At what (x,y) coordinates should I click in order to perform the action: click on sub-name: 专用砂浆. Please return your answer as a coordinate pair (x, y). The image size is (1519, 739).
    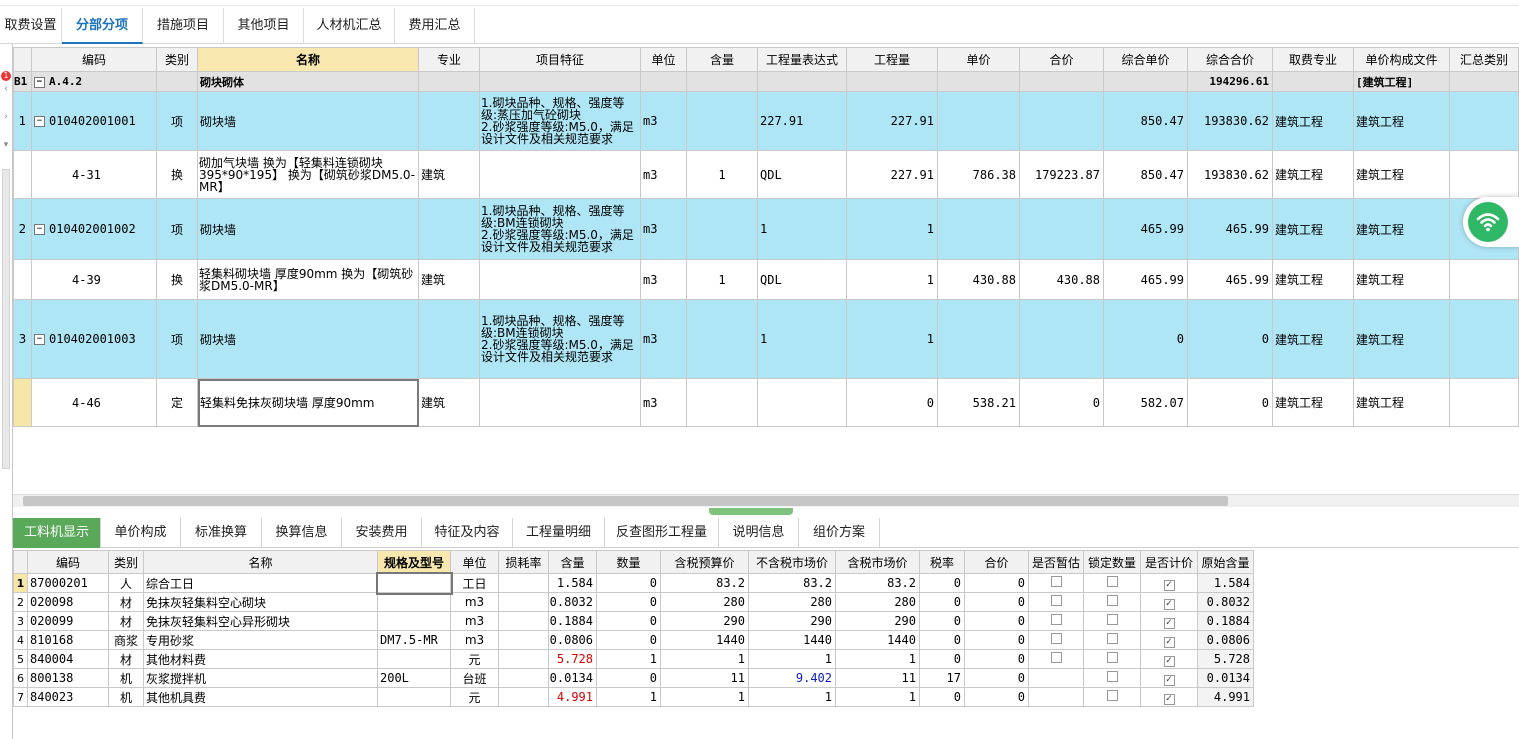
    Looking at the image, I should click on (260, 640).